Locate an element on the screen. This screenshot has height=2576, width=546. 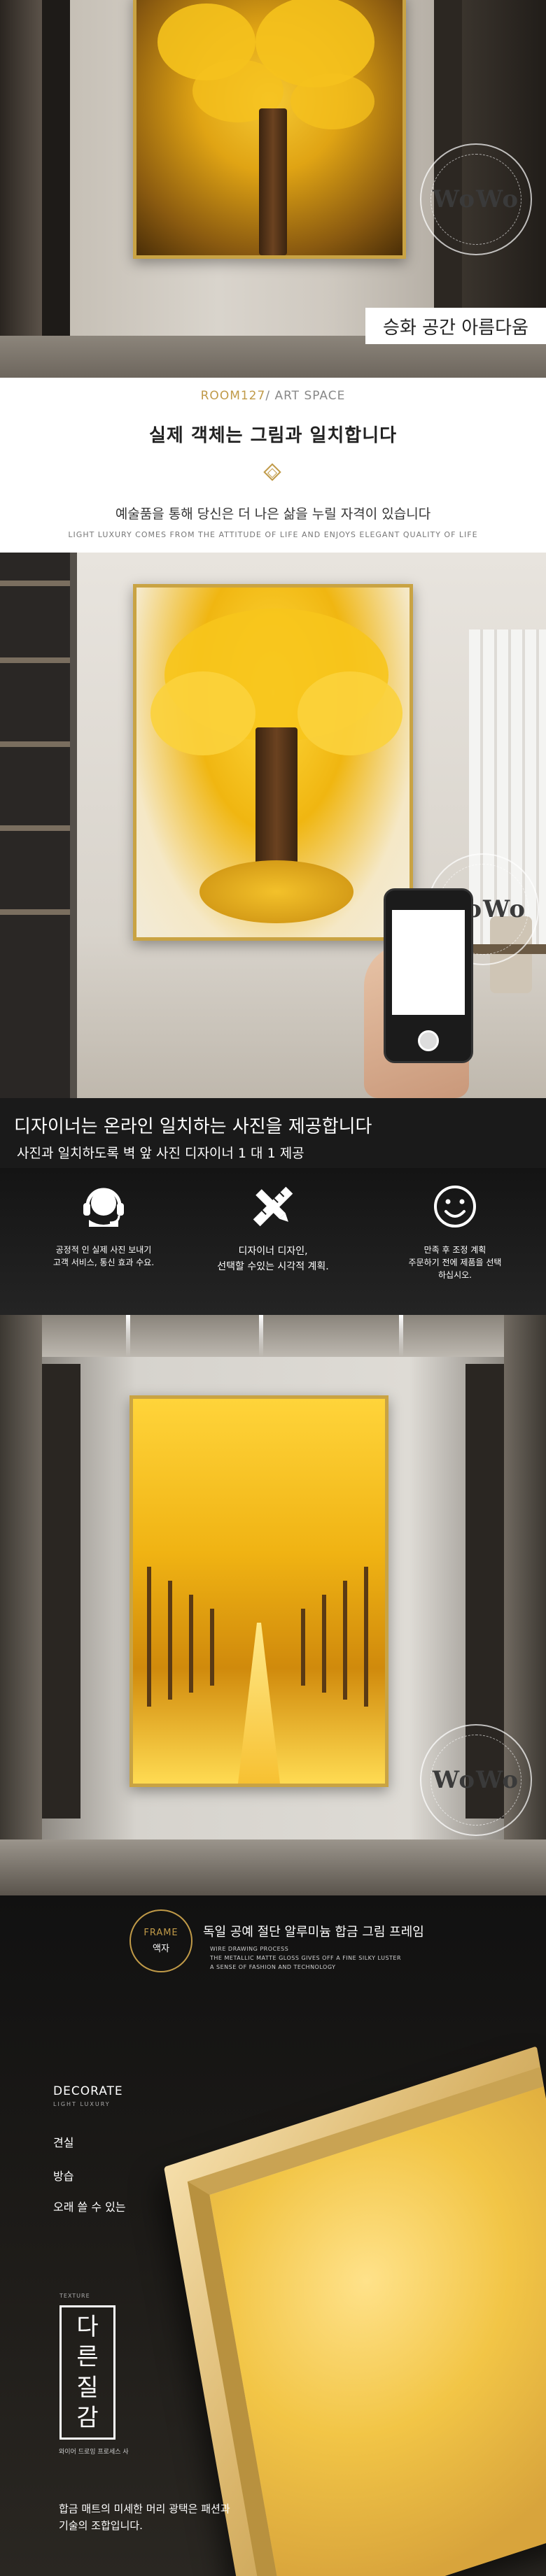
feature-designer-plan: 디자이너 디자인, 선택할 수있는 시각적 계획. is located at coordinates (273, 1228).